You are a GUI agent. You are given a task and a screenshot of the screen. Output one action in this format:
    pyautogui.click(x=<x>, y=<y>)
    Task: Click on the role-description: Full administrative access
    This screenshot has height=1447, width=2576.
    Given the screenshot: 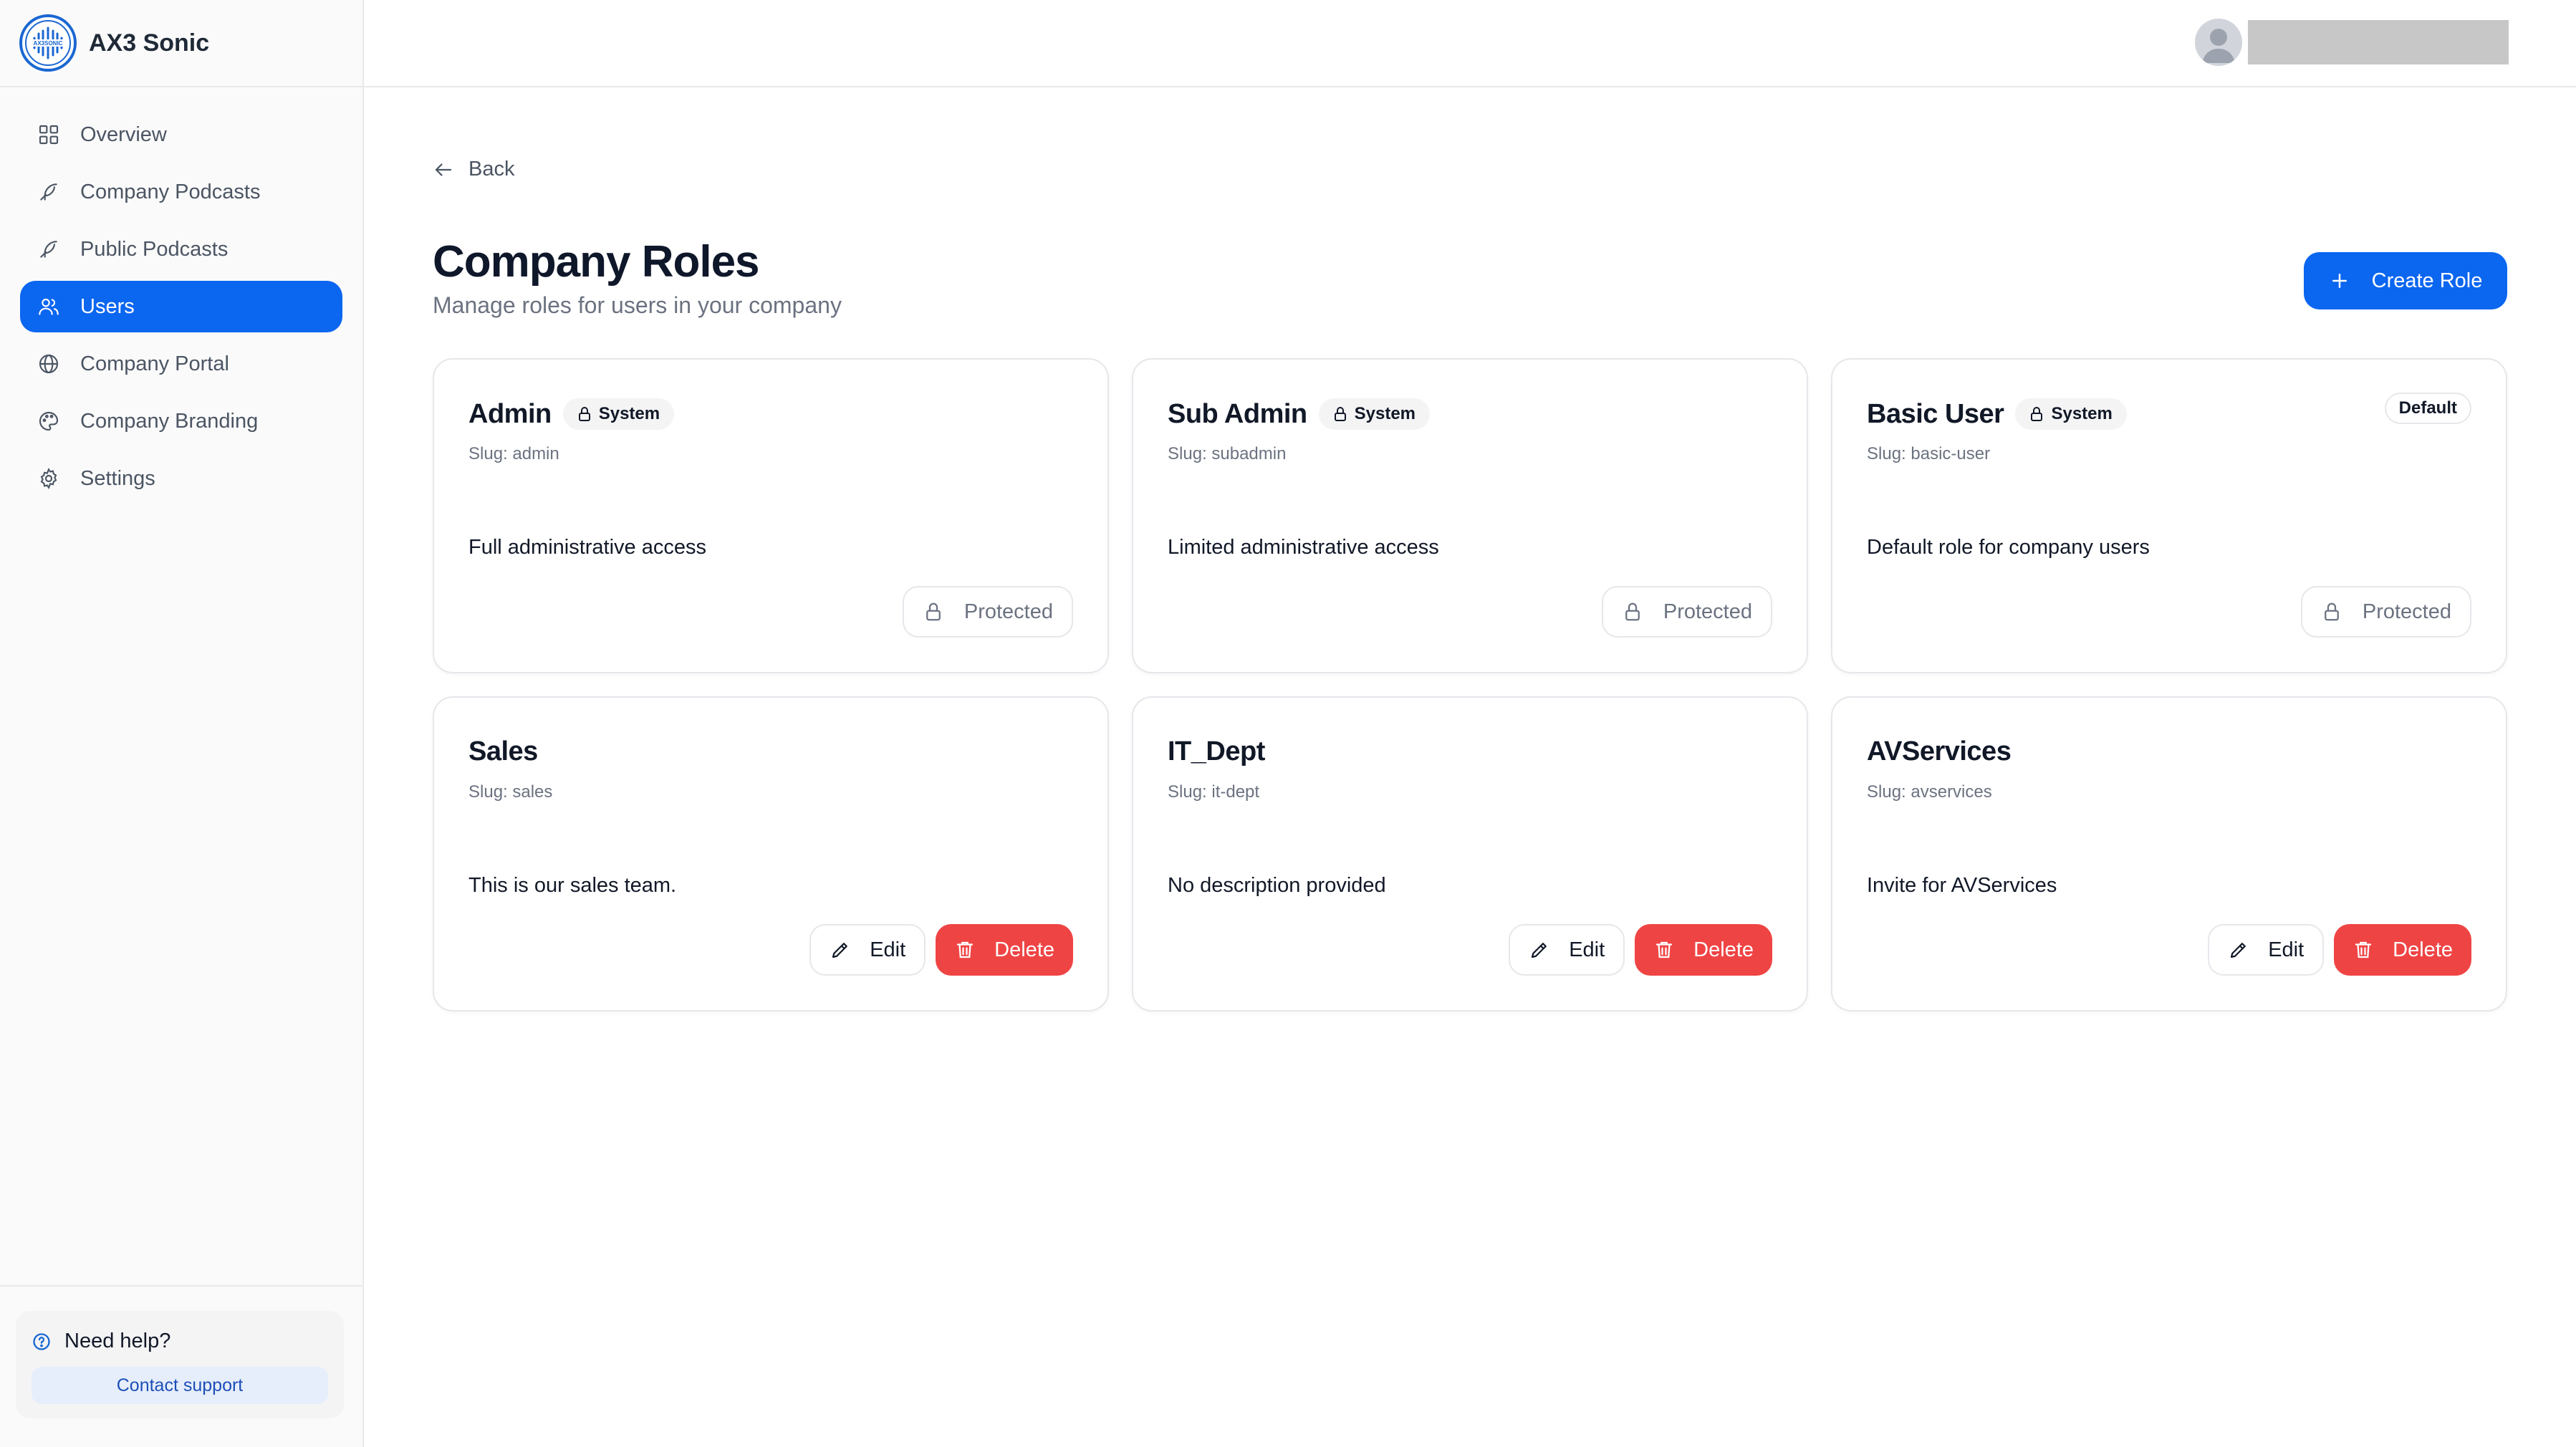 What is the action you would take?
    pyautogui.click(x=587, y=547)
    